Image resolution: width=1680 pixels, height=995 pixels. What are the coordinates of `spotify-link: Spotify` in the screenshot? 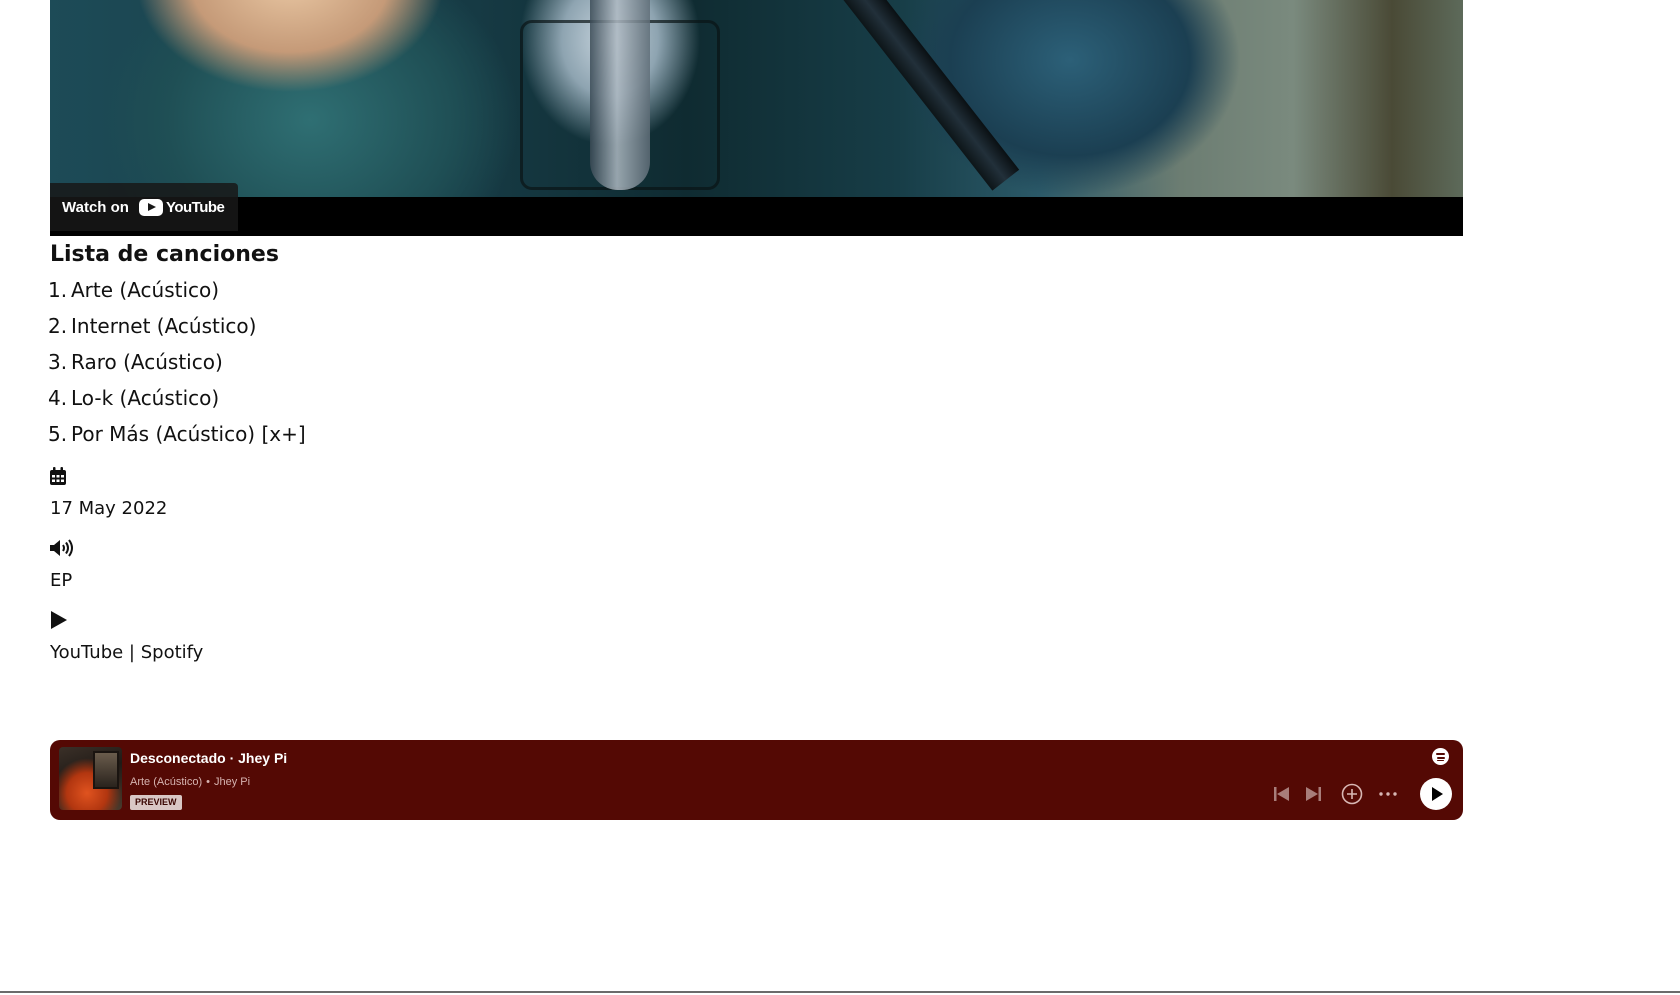 It's located at (172, 652).